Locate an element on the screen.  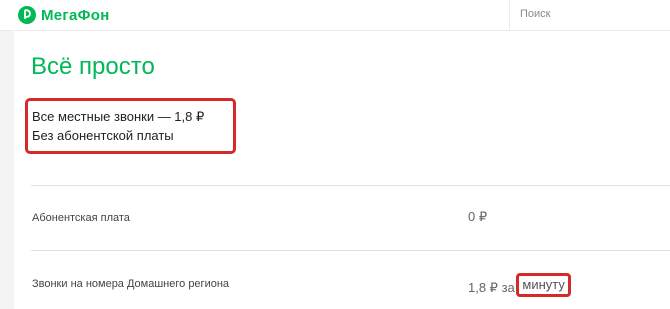
row-label-subscription: Абонентская плата is located at coordinates (81, 218).